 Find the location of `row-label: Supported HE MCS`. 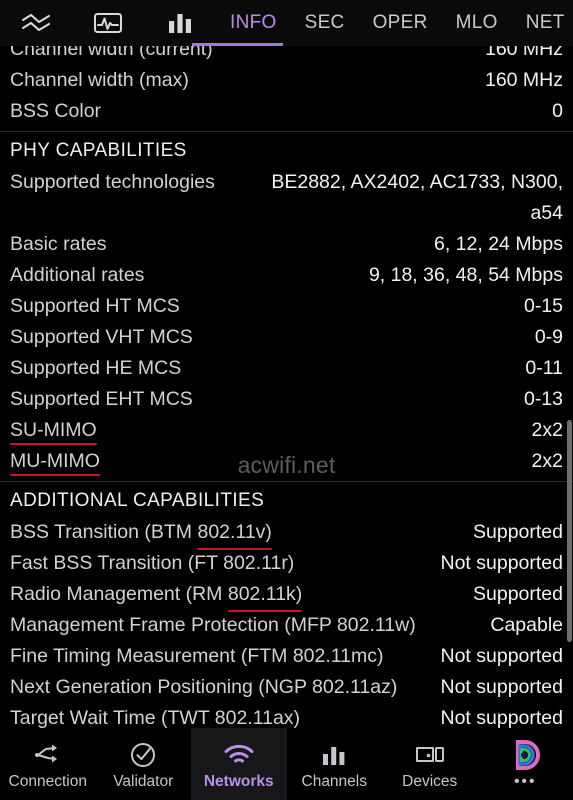

row-label: Supported HE MCS is located at coordinates (96, 368).